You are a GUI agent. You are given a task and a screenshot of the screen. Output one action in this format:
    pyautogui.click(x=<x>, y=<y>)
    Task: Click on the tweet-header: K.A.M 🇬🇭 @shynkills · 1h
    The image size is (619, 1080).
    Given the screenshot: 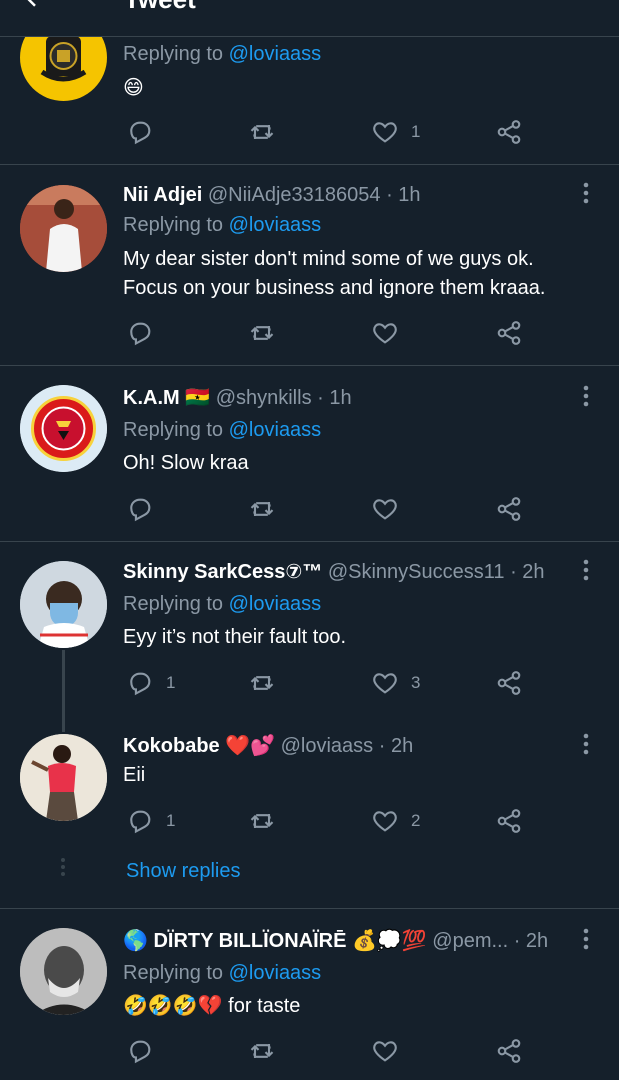 What is the action you would take?
    pyautogui.click(x=237, y=398)
    